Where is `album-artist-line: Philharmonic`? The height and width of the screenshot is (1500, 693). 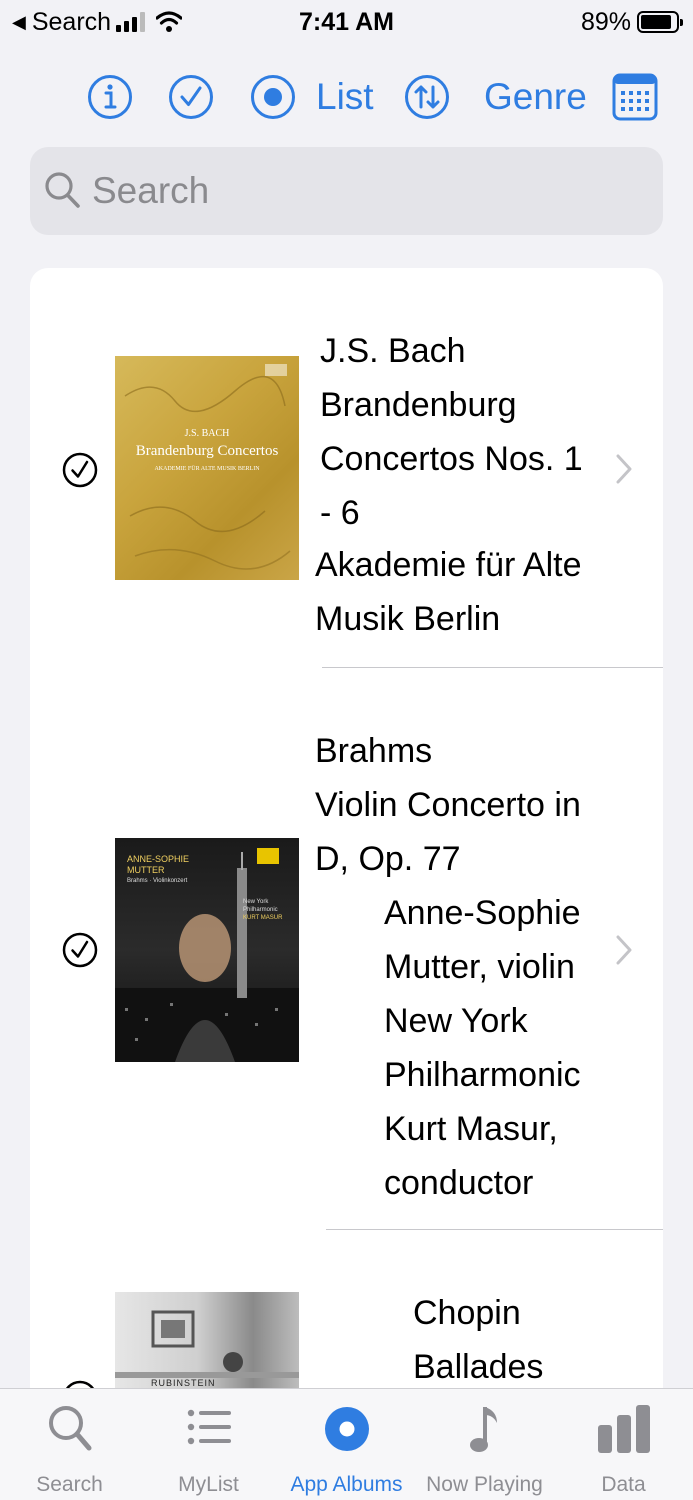
album-artist-line: Philharmonic is located at coordinates (482, 1075).